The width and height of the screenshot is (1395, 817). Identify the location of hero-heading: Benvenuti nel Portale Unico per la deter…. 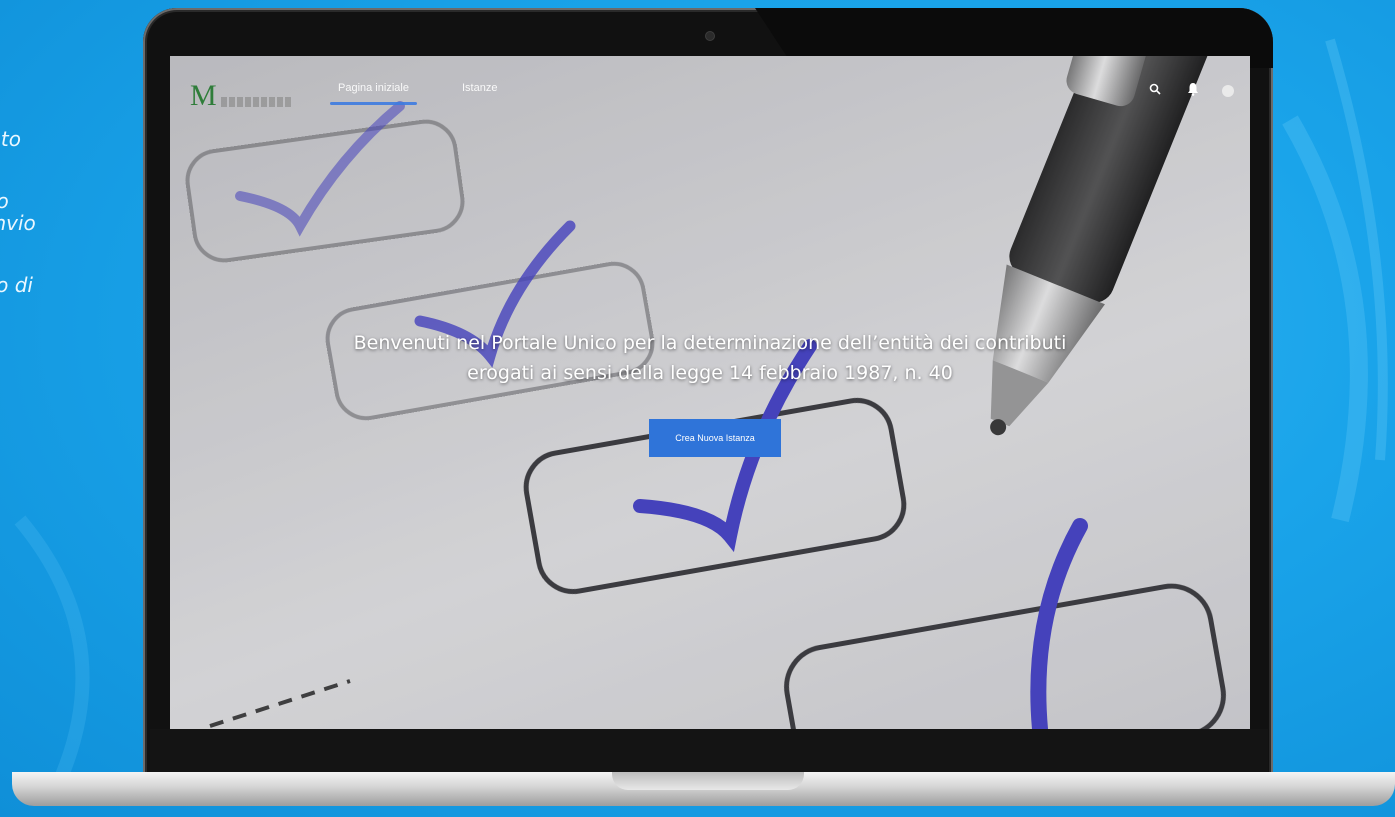
(710, 358).